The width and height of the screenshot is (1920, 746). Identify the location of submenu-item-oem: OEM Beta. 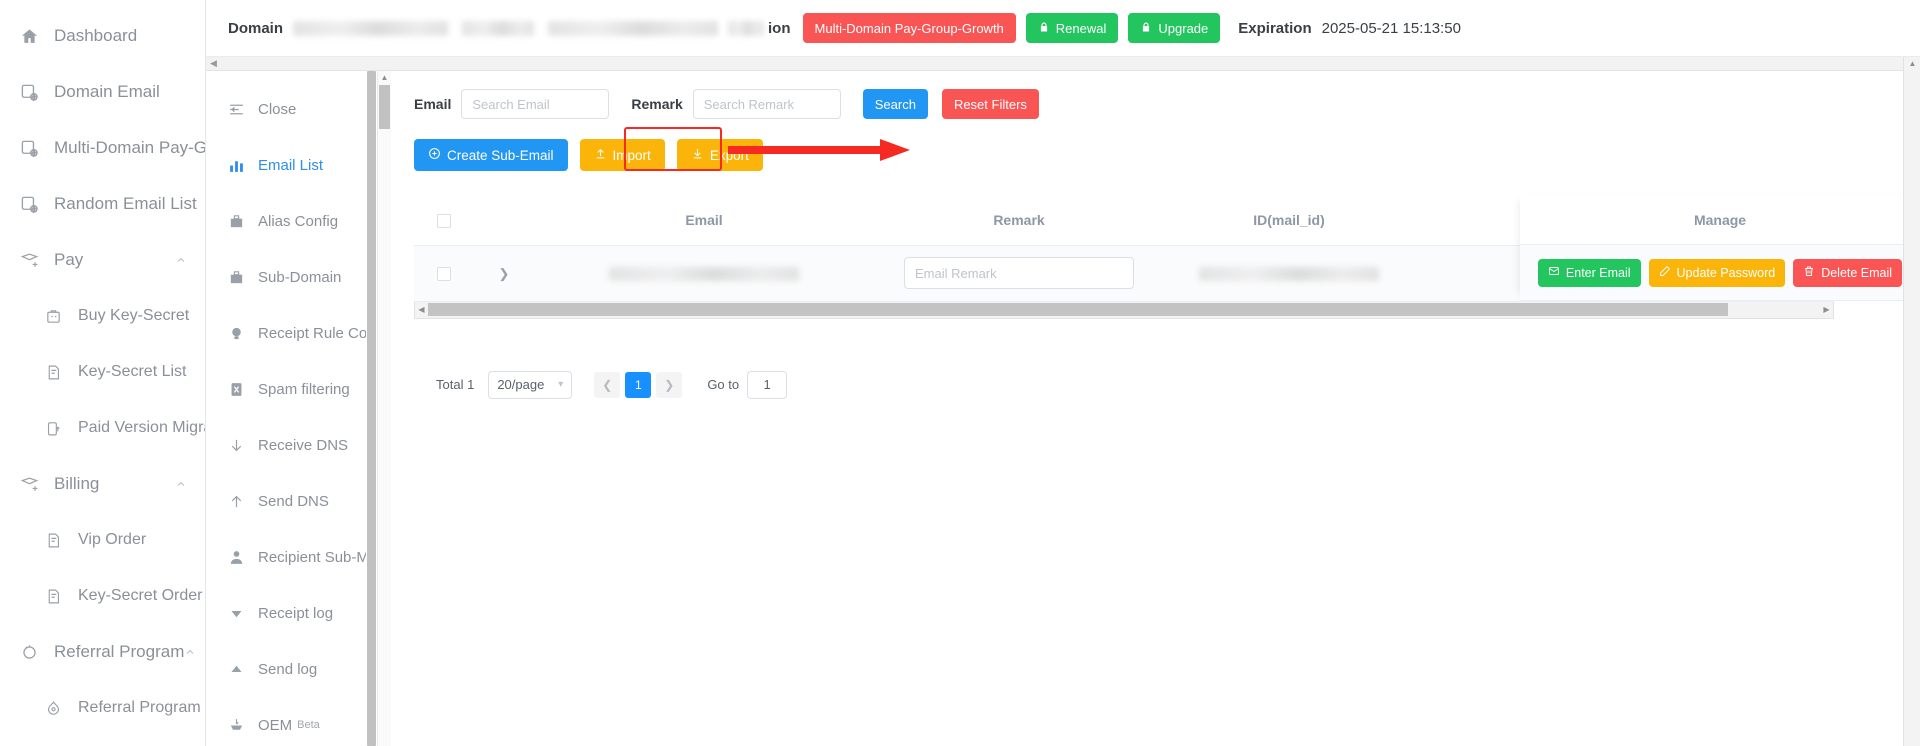
(291, 721).